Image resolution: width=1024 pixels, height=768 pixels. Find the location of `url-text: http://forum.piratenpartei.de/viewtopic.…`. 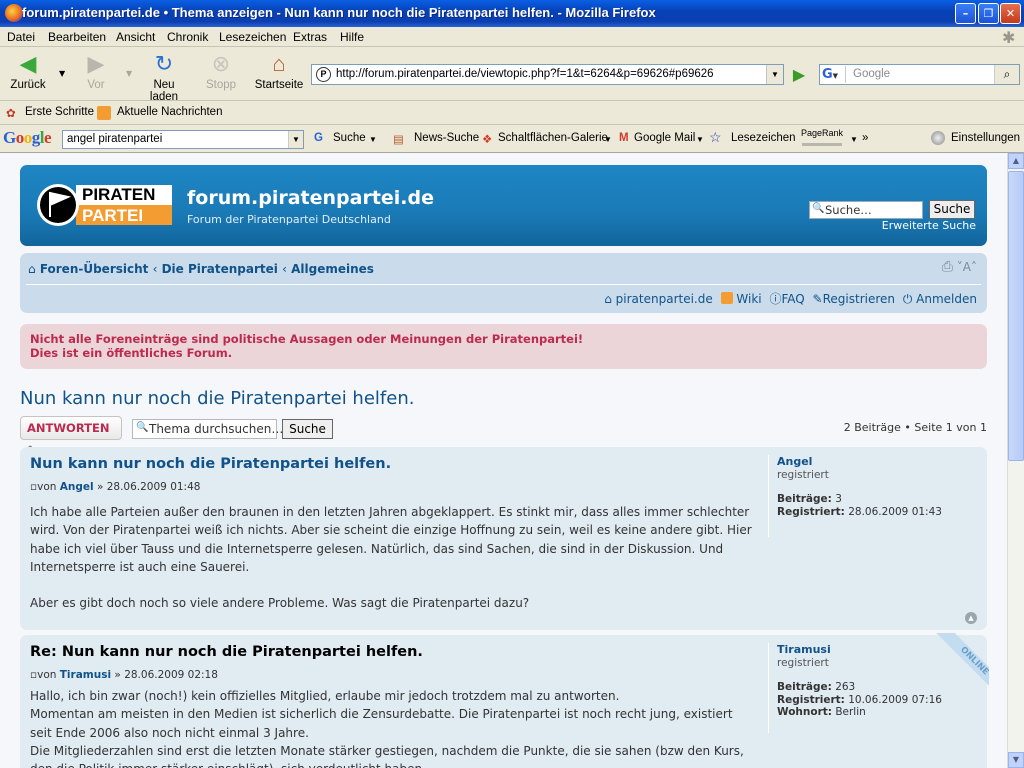

url-text: http://forum.piratenpartei.de/viewtopic.… is located at coordinates (525, 74).